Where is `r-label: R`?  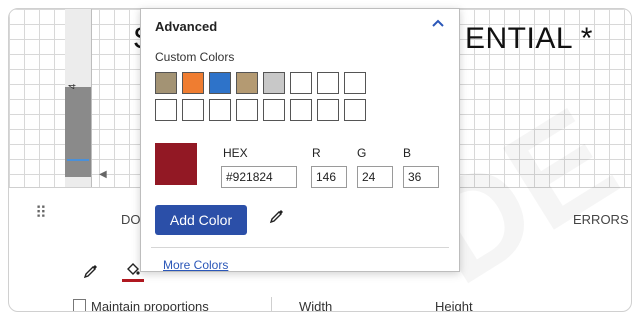 r-label: R is located at coordinates (316, 153).